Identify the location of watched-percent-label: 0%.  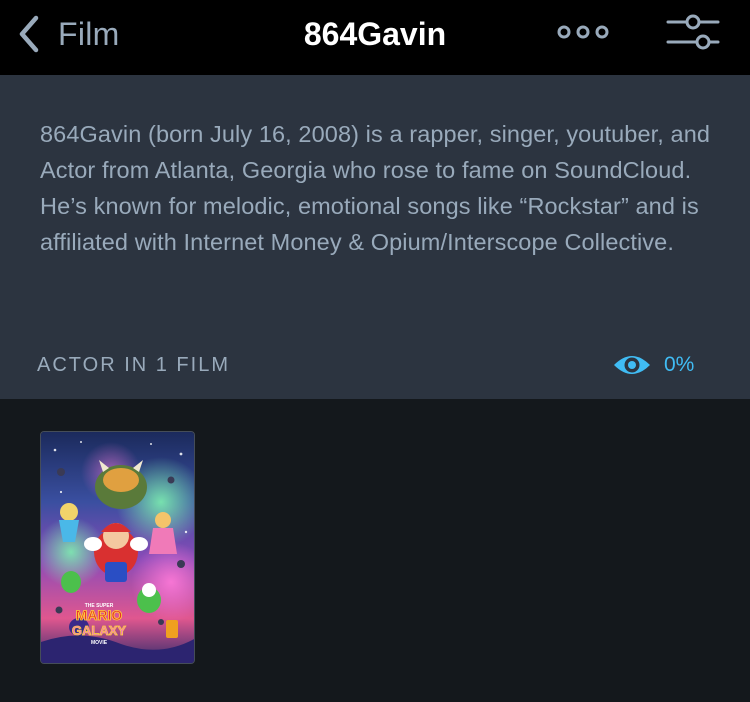
(679, 364).